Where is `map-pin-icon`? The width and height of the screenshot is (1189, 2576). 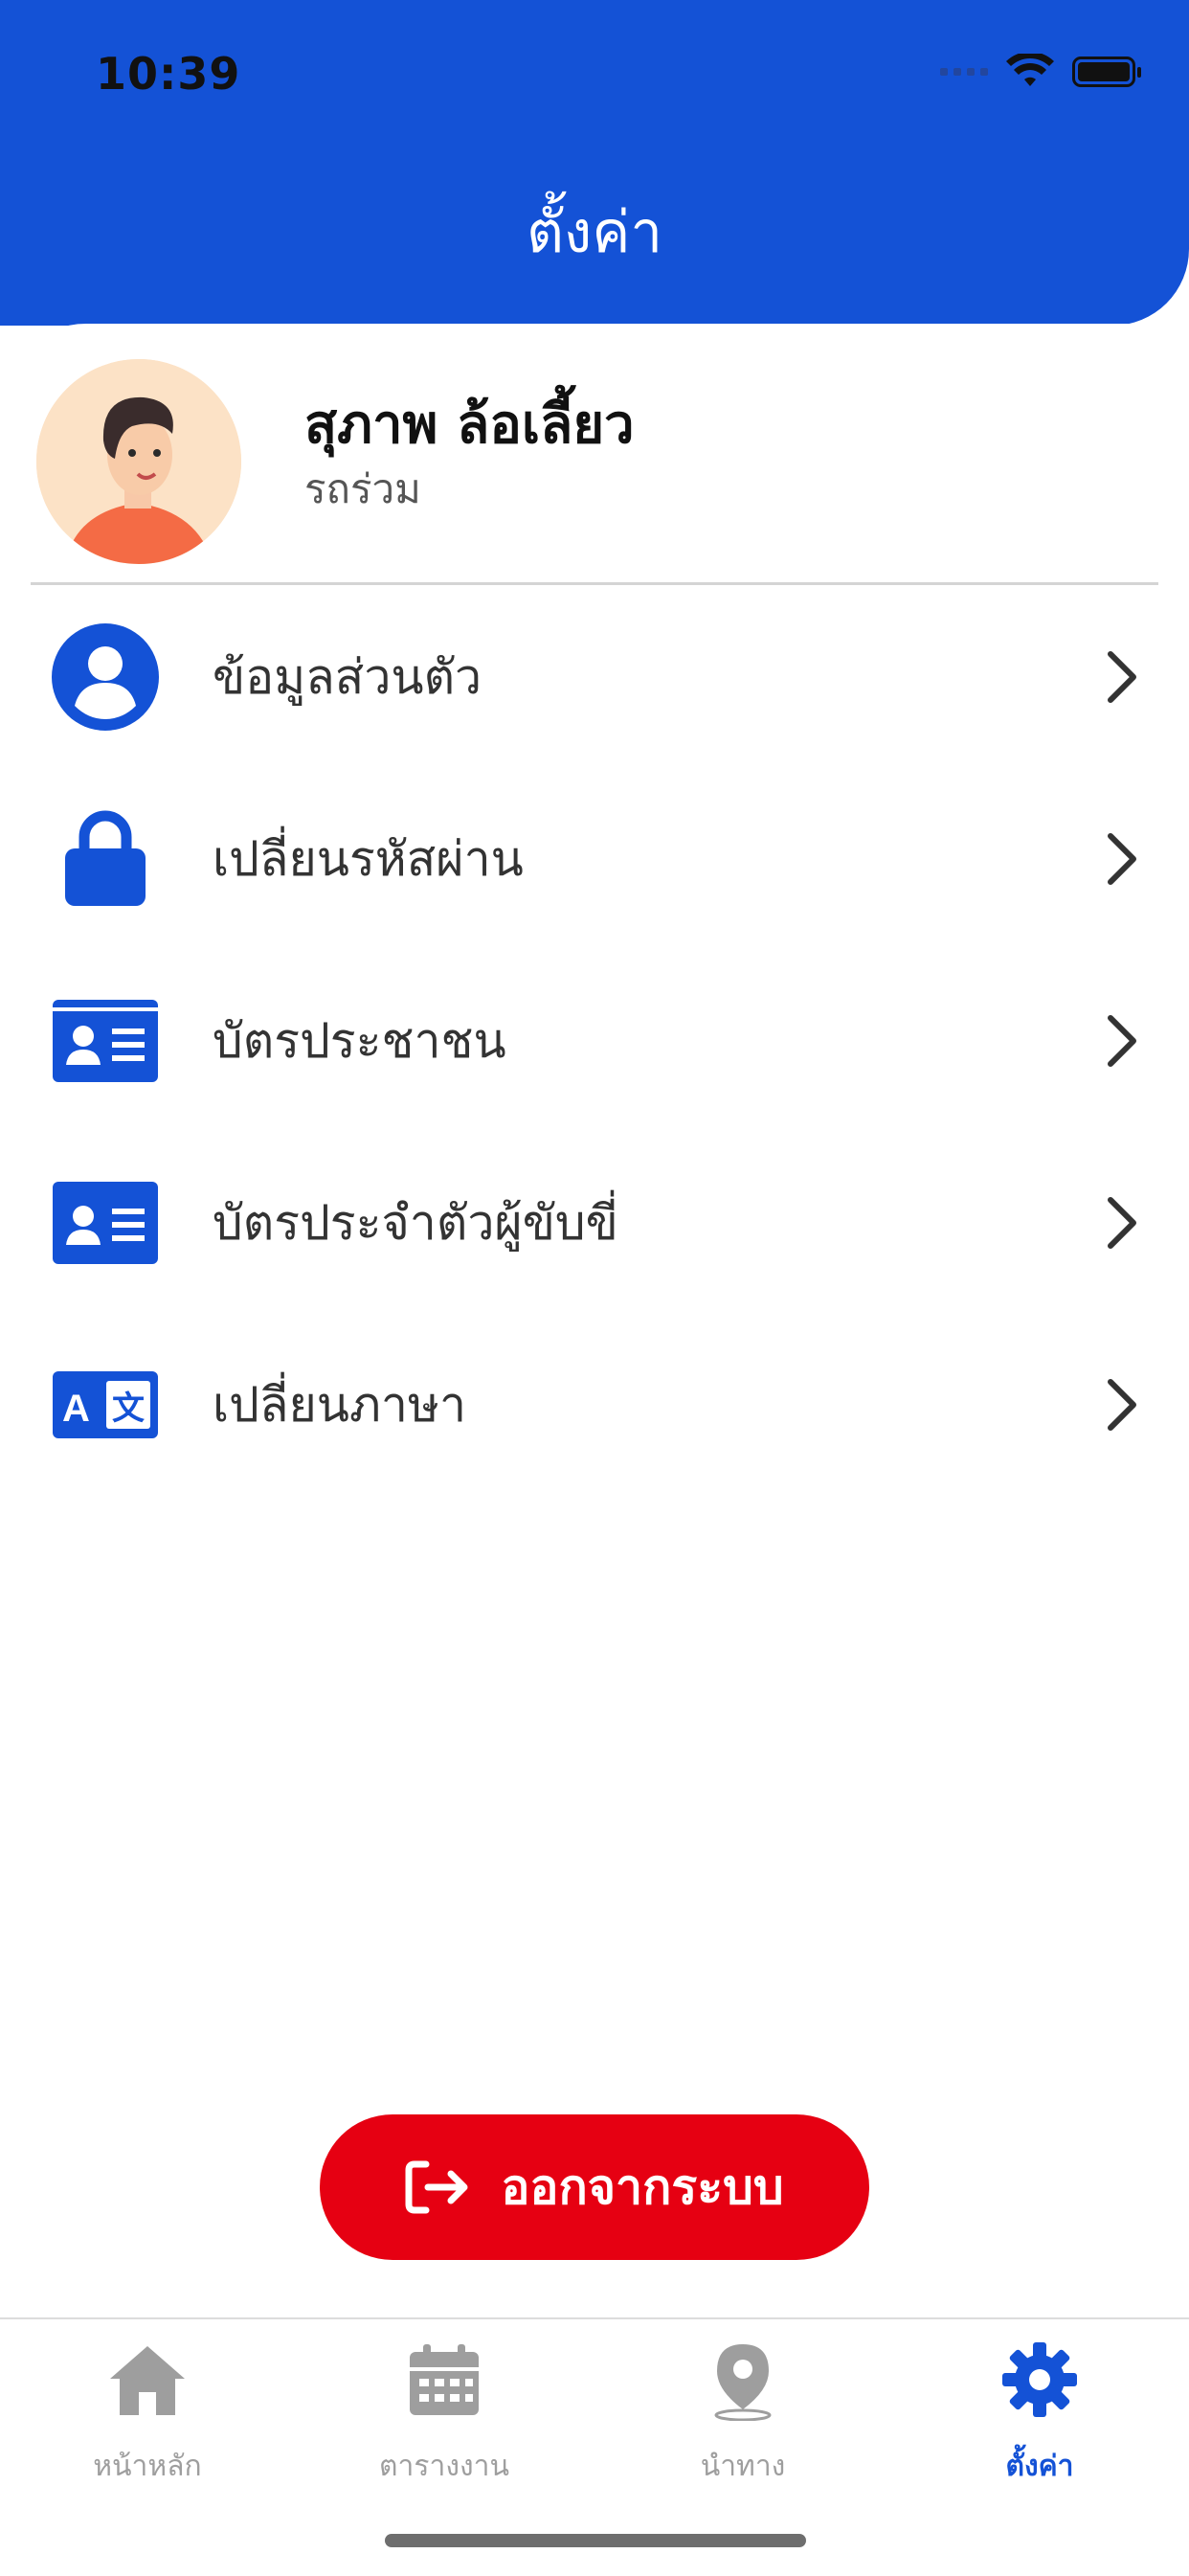 map-pin-icon is located at coordinates (743, 2383).